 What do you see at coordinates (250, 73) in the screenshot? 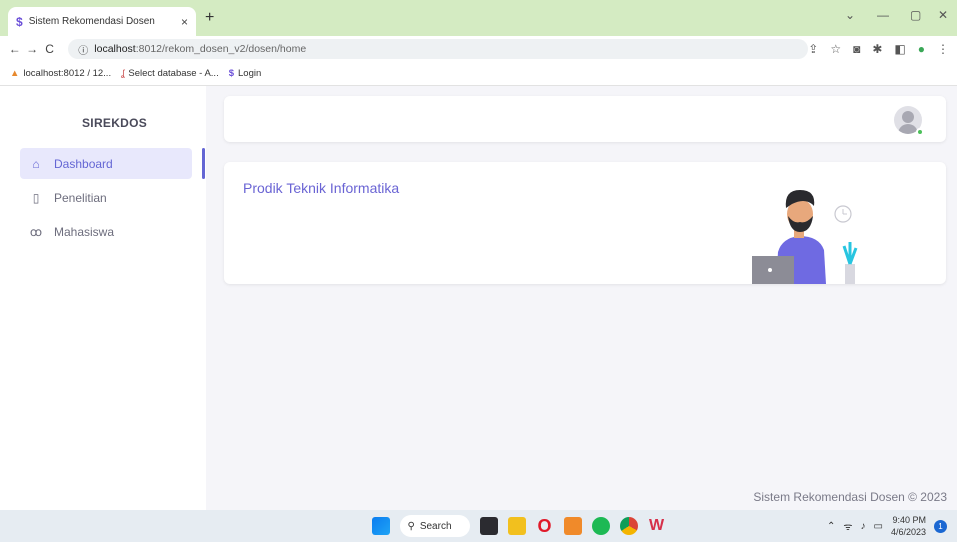
I see `bookmark-label: Login` at bounding box center [250, 73].